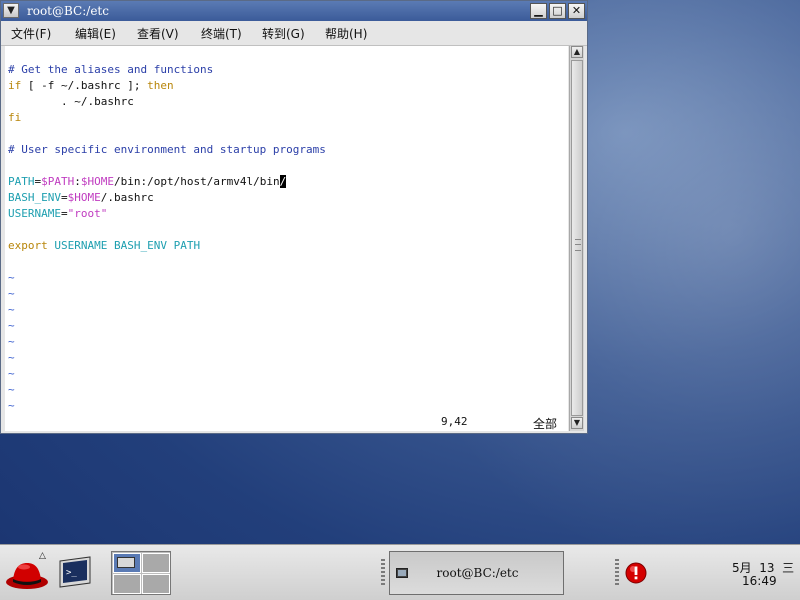  What do you see at coordinates (95, 33) in the screenshot?
I see `menu-edit: 编辑(E)` at bounding box center [95, 33].